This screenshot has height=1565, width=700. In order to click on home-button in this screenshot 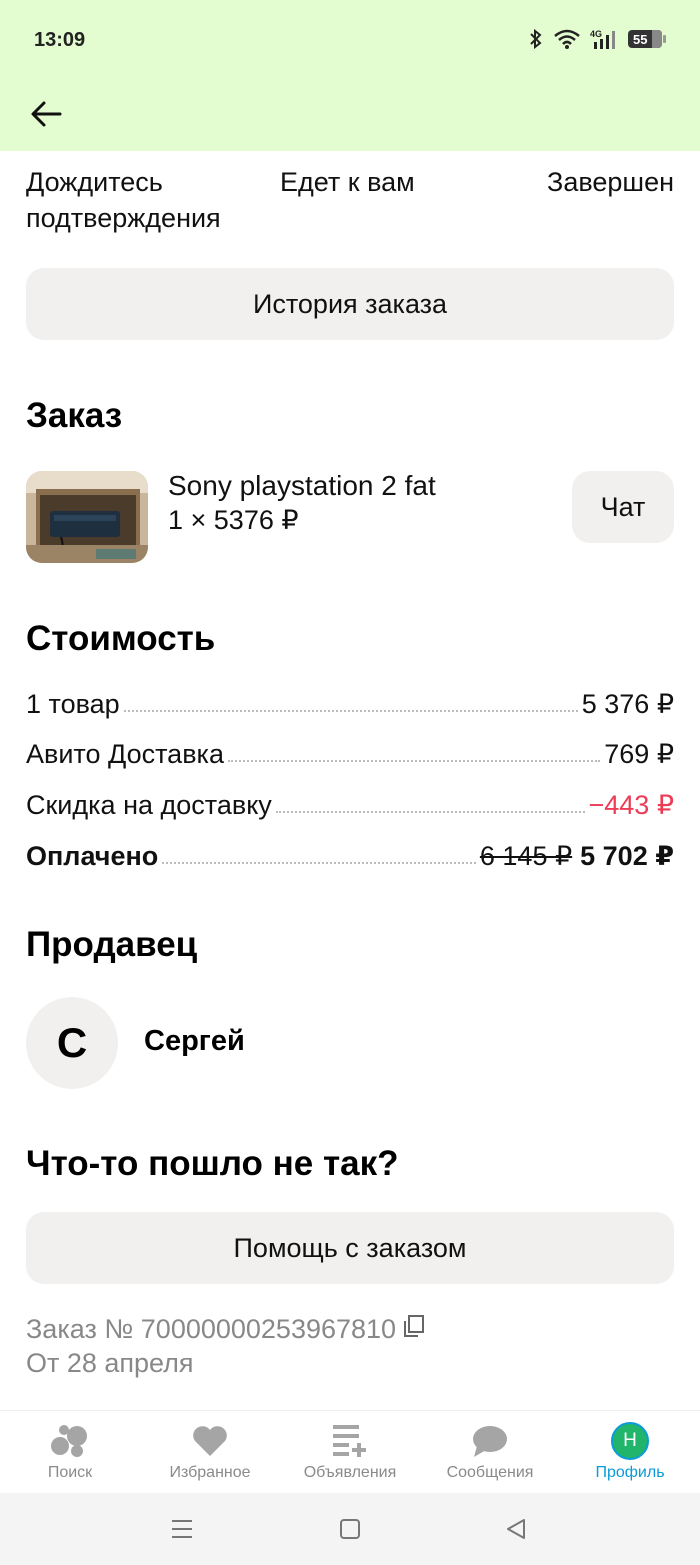, I will do `click(350, 1529)`.